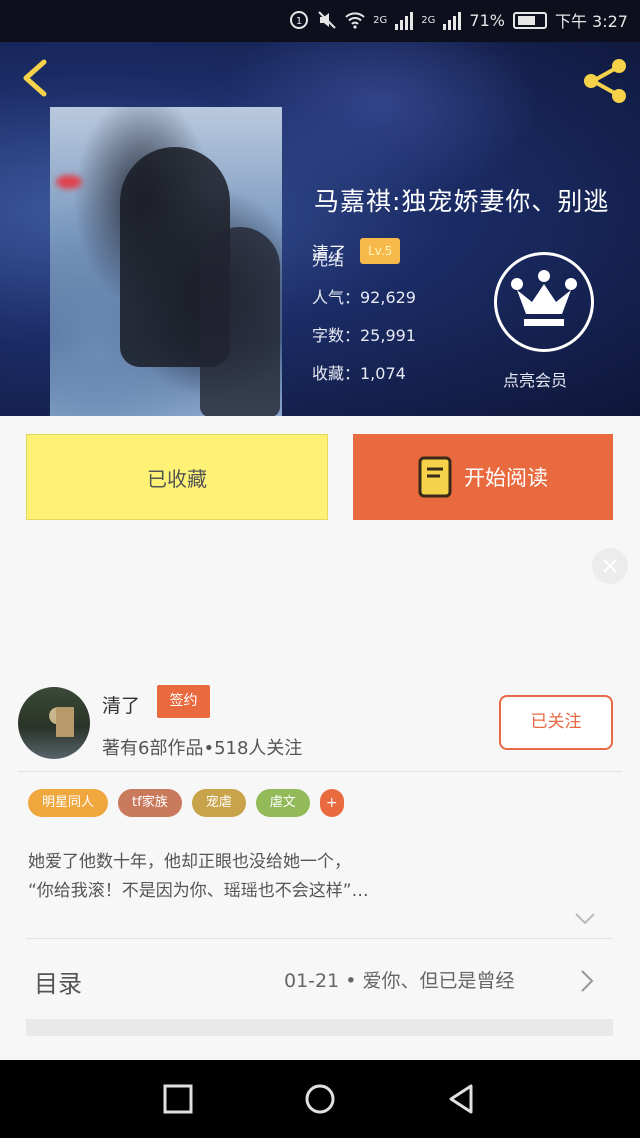 The image size is (640, 1138). Describe the element at coordinates (610, 566) in the screenshot. I see `close-icon` at that location.